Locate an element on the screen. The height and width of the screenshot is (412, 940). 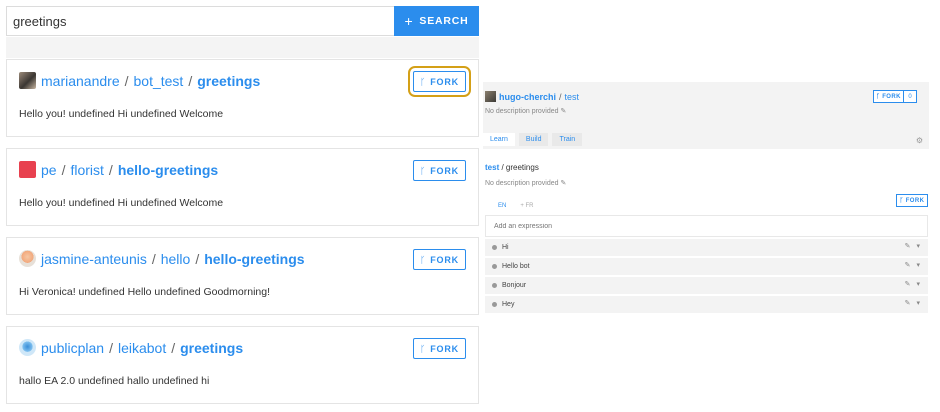
results-spacer is located at coordinates (242, 47).